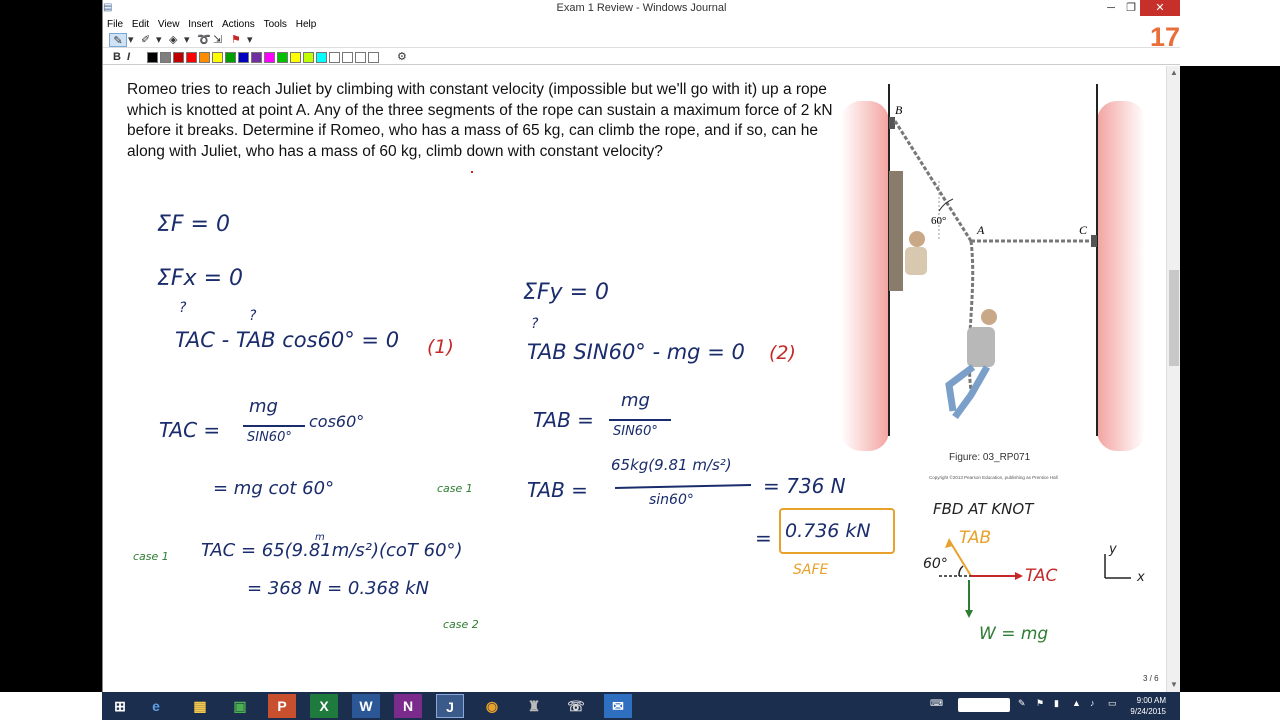 This screenshot has height=720, width=1280. Describe the element at coordinates (238, 25) in the screenshot. I see `menu-actions: Actions` at that location.